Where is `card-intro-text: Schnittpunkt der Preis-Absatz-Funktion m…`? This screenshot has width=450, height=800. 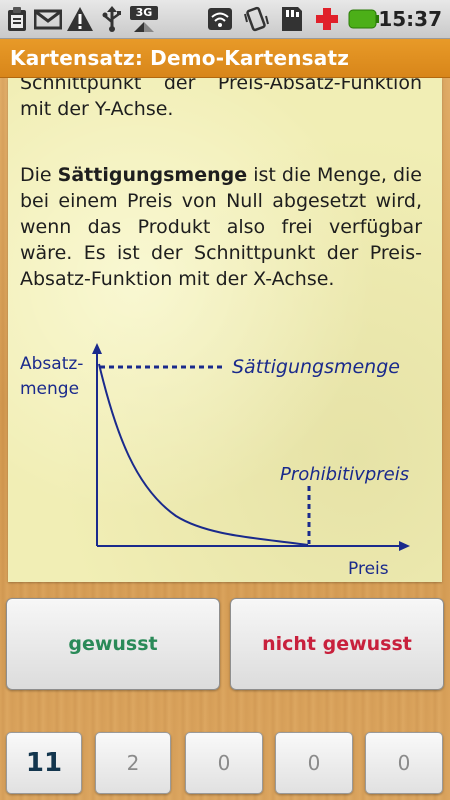 card-intro-text: Schnittpunkt der Preis-Absatz-Funktion m… is located at coordinates (221, 99).